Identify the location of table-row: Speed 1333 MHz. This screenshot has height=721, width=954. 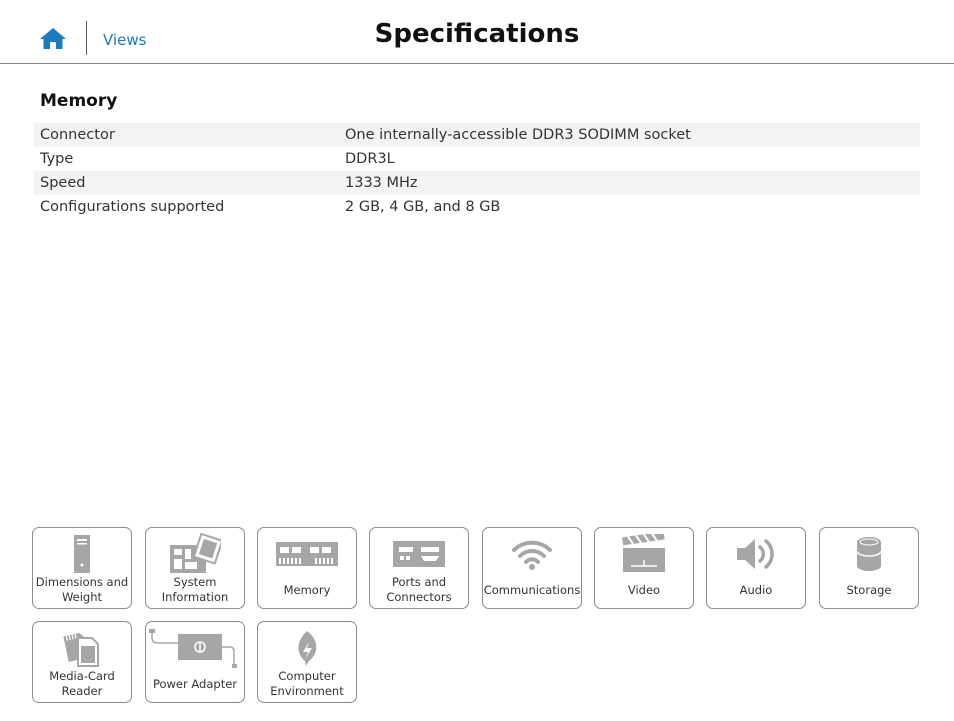
(477, 183).